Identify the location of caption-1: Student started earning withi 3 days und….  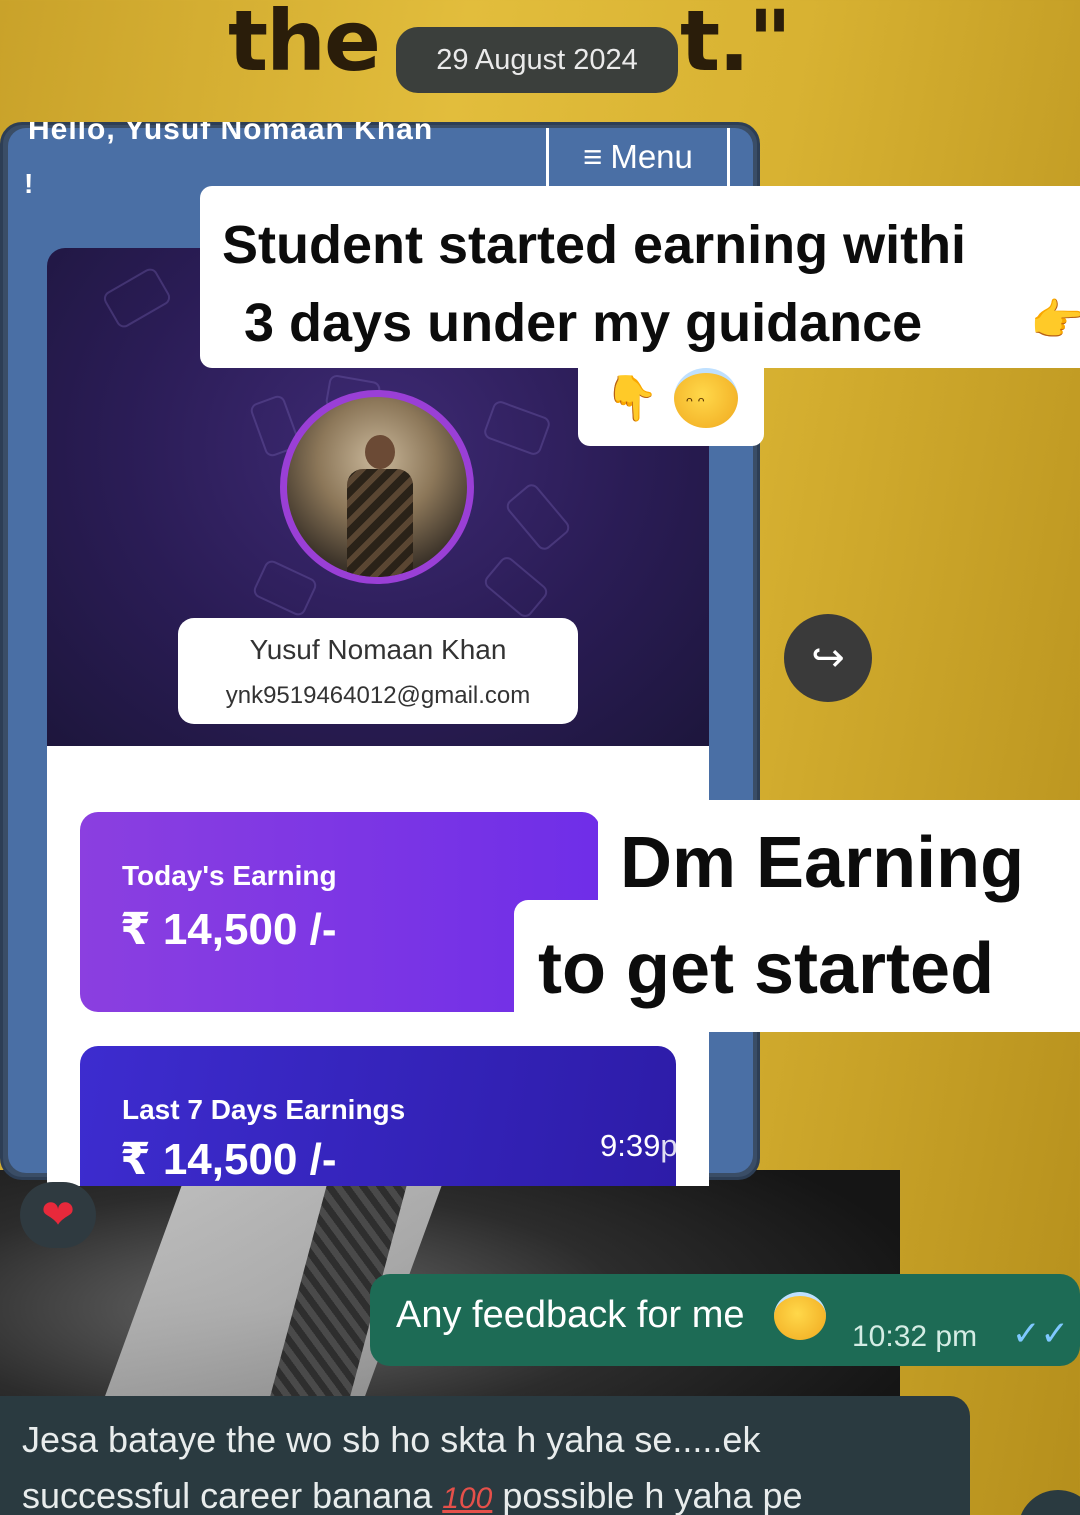
(651, 284).